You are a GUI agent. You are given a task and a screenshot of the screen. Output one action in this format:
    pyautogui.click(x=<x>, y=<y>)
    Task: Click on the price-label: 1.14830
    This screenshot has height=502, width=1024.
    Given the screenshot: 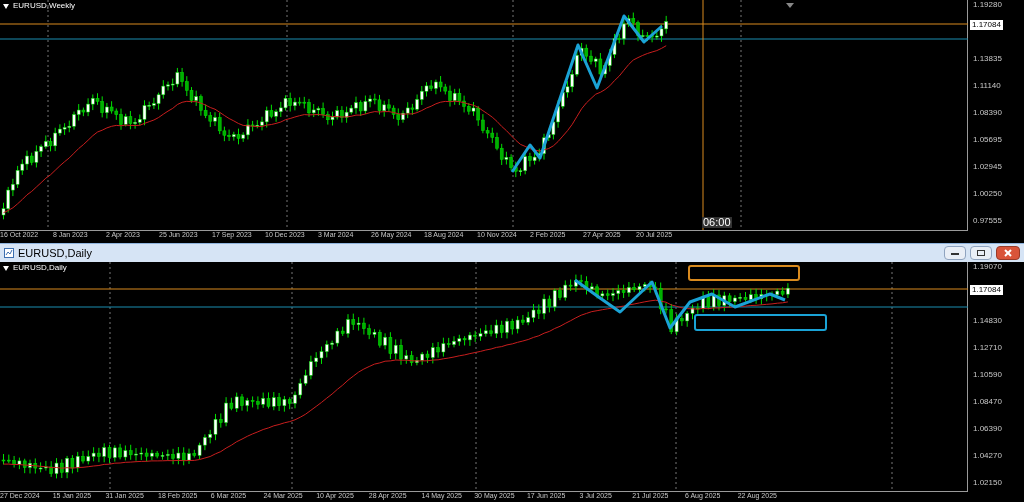 What is the action you would take?
    pyautogui.click(x=987, y=321)
    